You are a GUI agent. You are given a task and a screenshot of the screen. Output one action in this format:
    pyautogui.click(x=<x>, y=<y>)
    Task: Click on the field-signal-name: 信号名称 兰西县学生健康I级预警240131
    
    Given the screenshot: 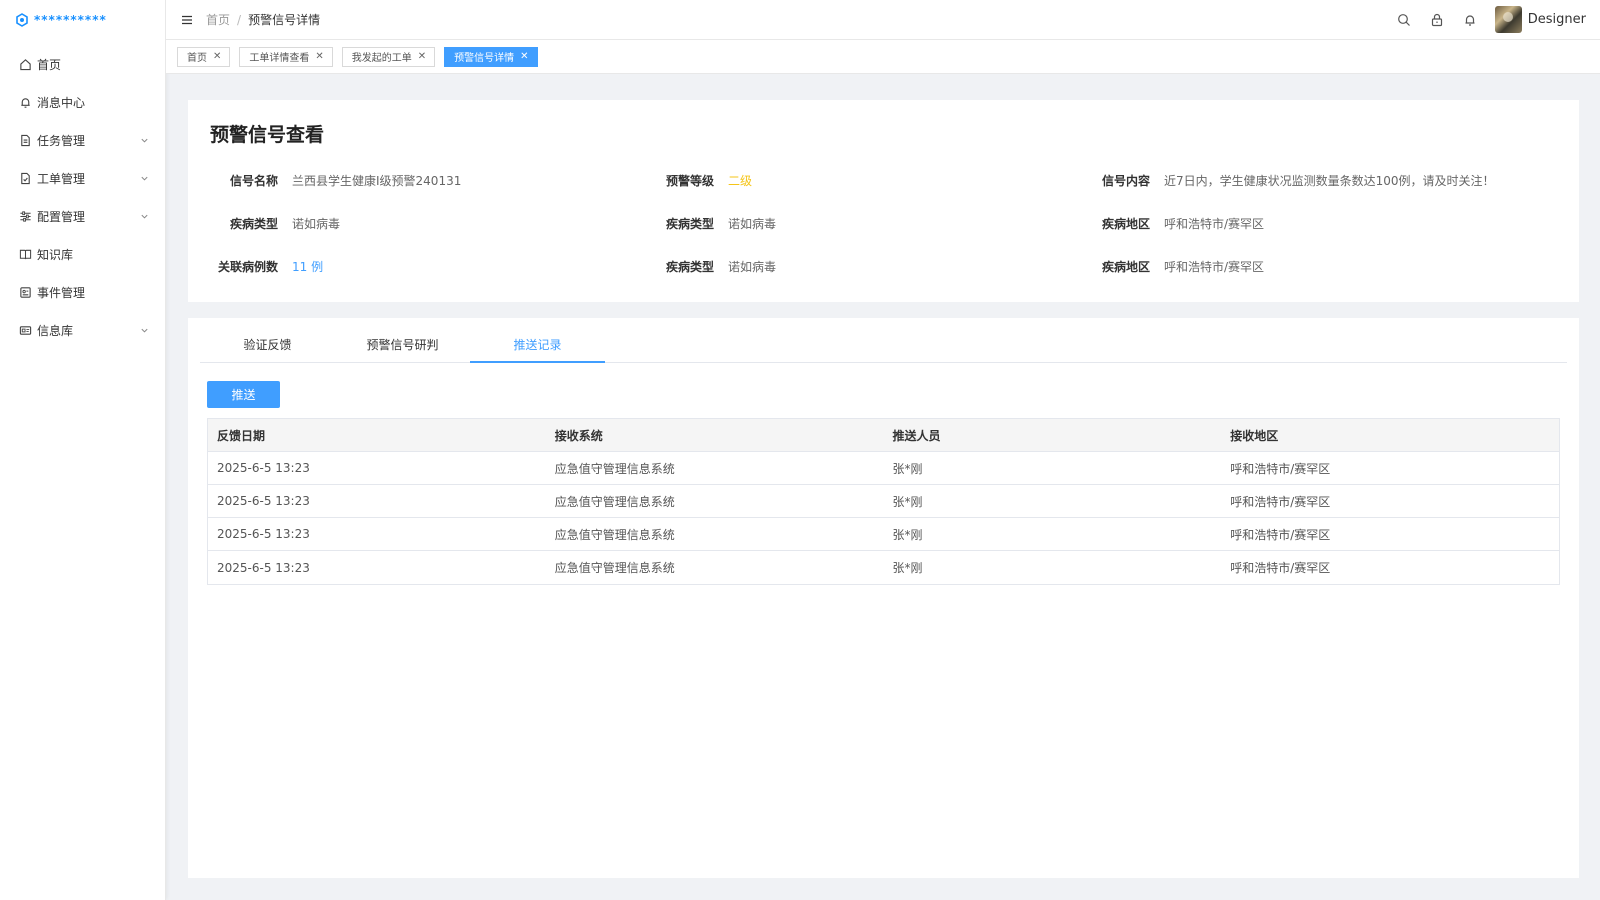 What is the action you would take?
    pyautogui.click(x=338, y=180)
    